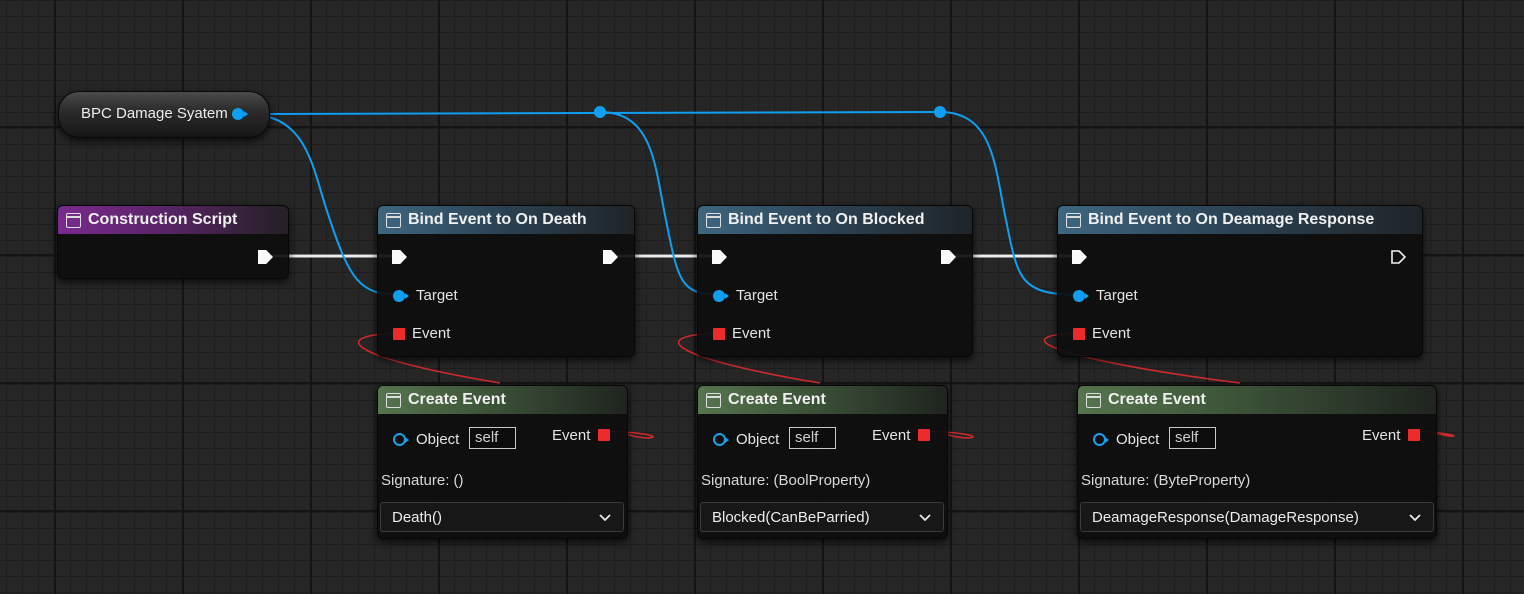 The width and height of the screenshot is (1524, 594). What do you see at coordinates (497, 219) in the screenshot?
I see `node-title: Bind Event to On Death` at bounding box center [497, 219].